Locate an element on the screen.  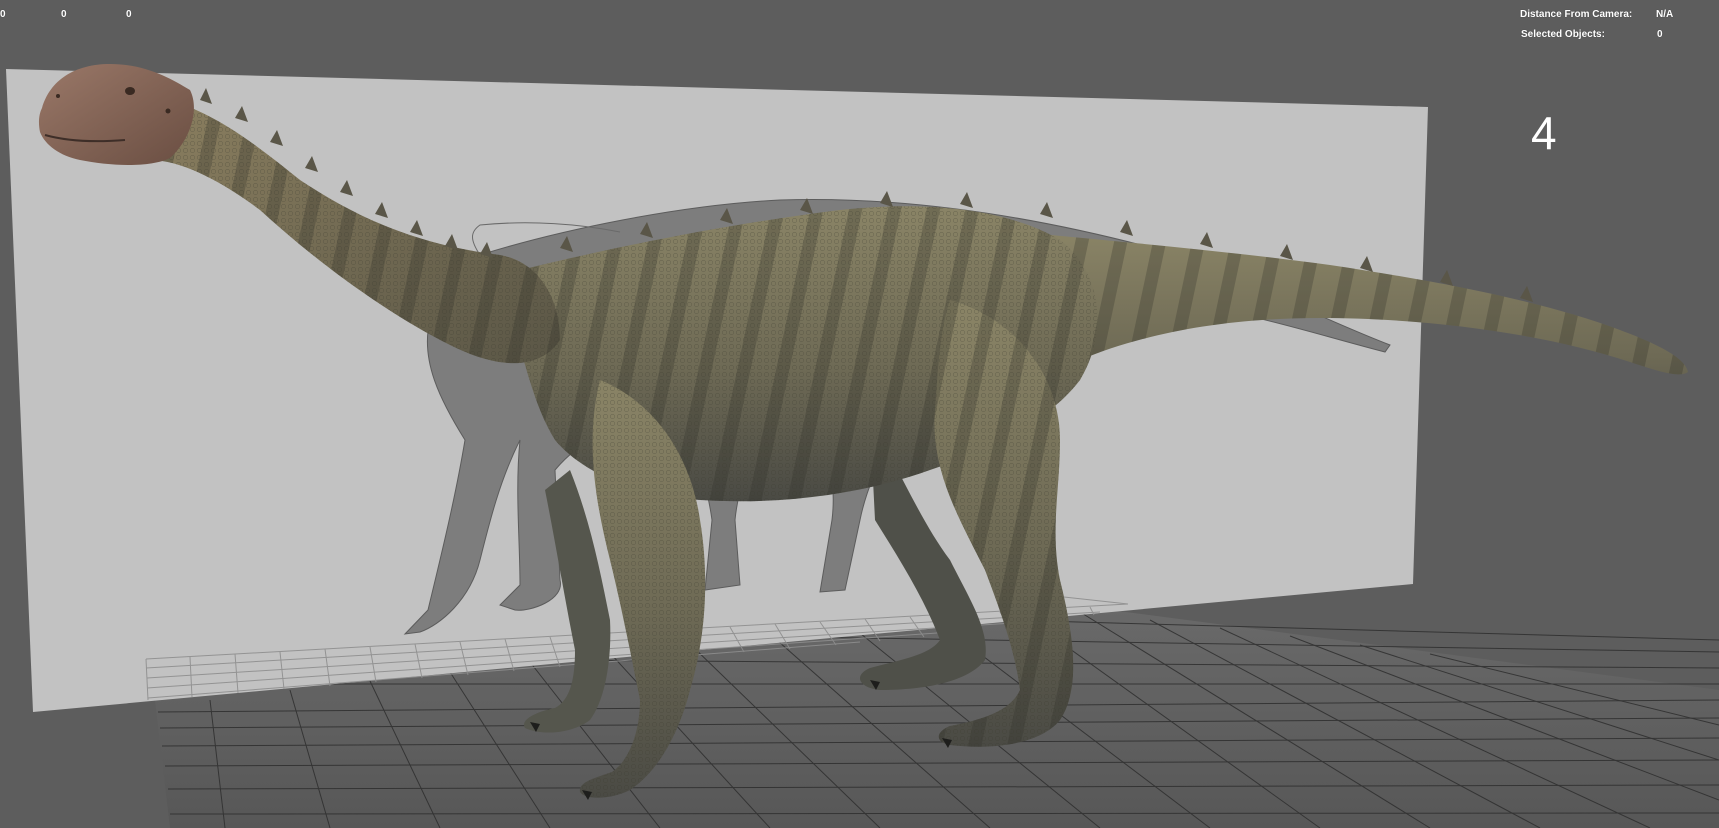
selected-objects-value: 0 is located at coordinates (1660, 34).